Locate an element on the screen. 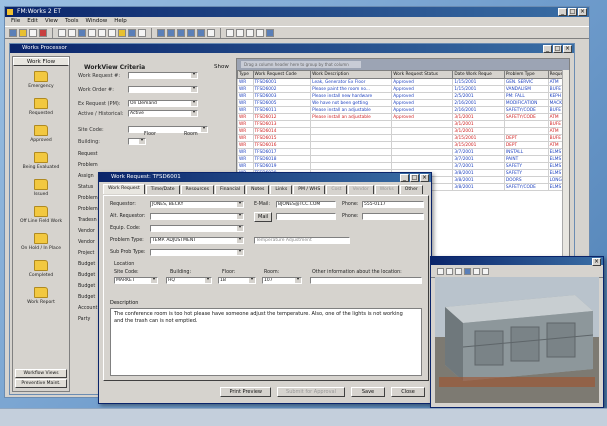 This screenshot has width=607, height=426. menu-item-help: Help is located at coordinates (120, 21).